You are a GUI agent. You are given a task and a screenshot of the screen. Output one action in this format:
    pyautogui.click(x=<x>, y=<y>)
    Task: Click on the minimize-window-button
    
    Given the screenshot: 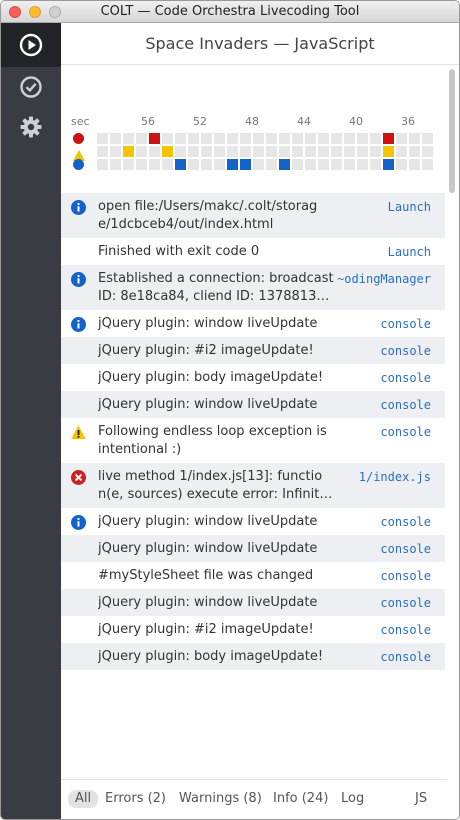 What is the action you would take?
    pyautogui.click(x=35, y=12)
    